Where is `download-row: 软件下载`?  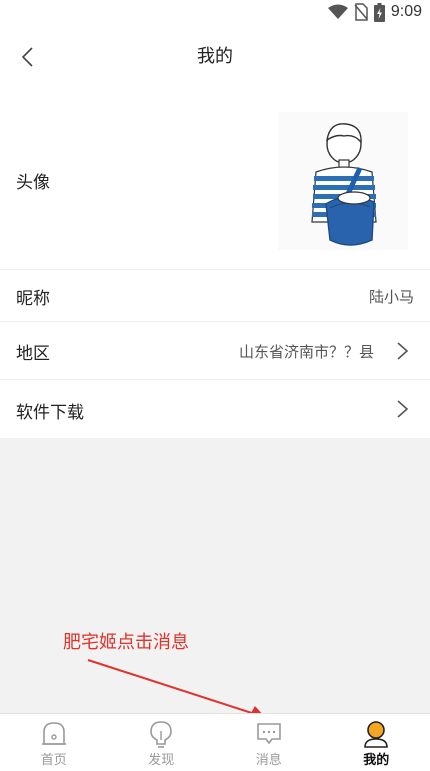 download-row: 软件下载 is located at coordinates (215, 409).